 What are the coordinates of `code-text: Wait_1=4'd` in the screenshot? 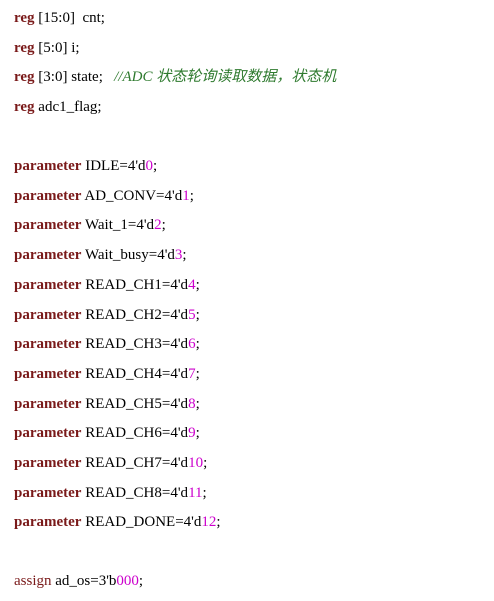 It's located at (118, 225).